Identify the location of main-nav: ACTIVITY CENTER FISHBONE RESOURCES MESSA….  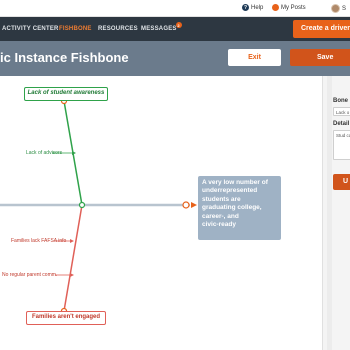
(175, 29).